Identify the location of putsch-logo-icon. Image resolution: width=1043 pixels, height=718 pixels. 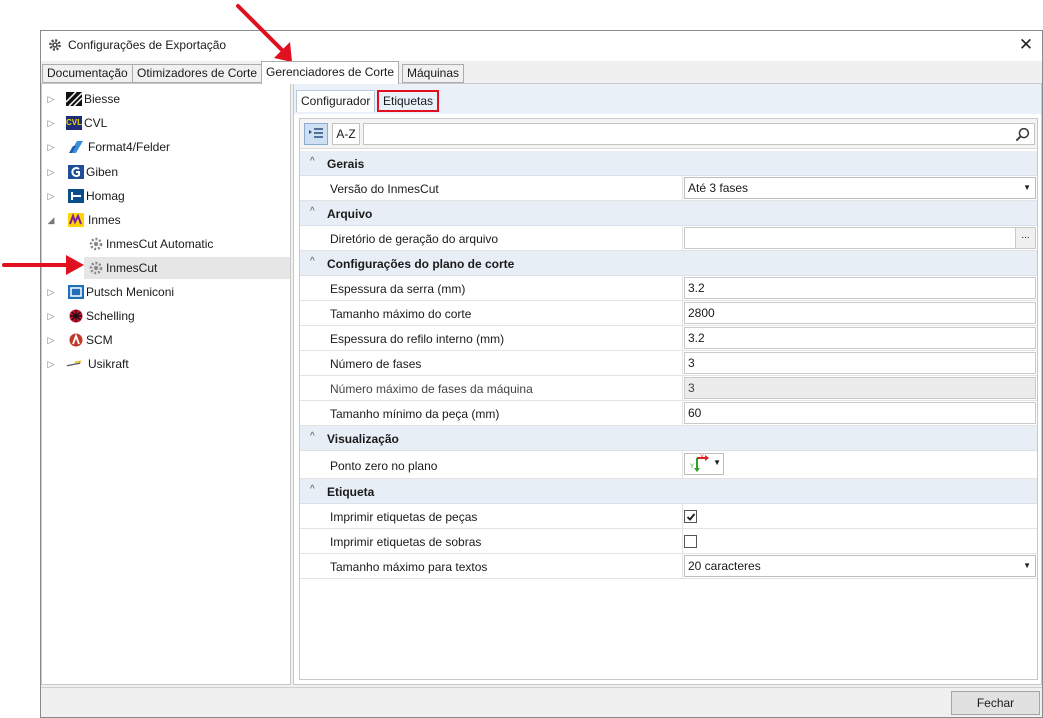
(76, 292).